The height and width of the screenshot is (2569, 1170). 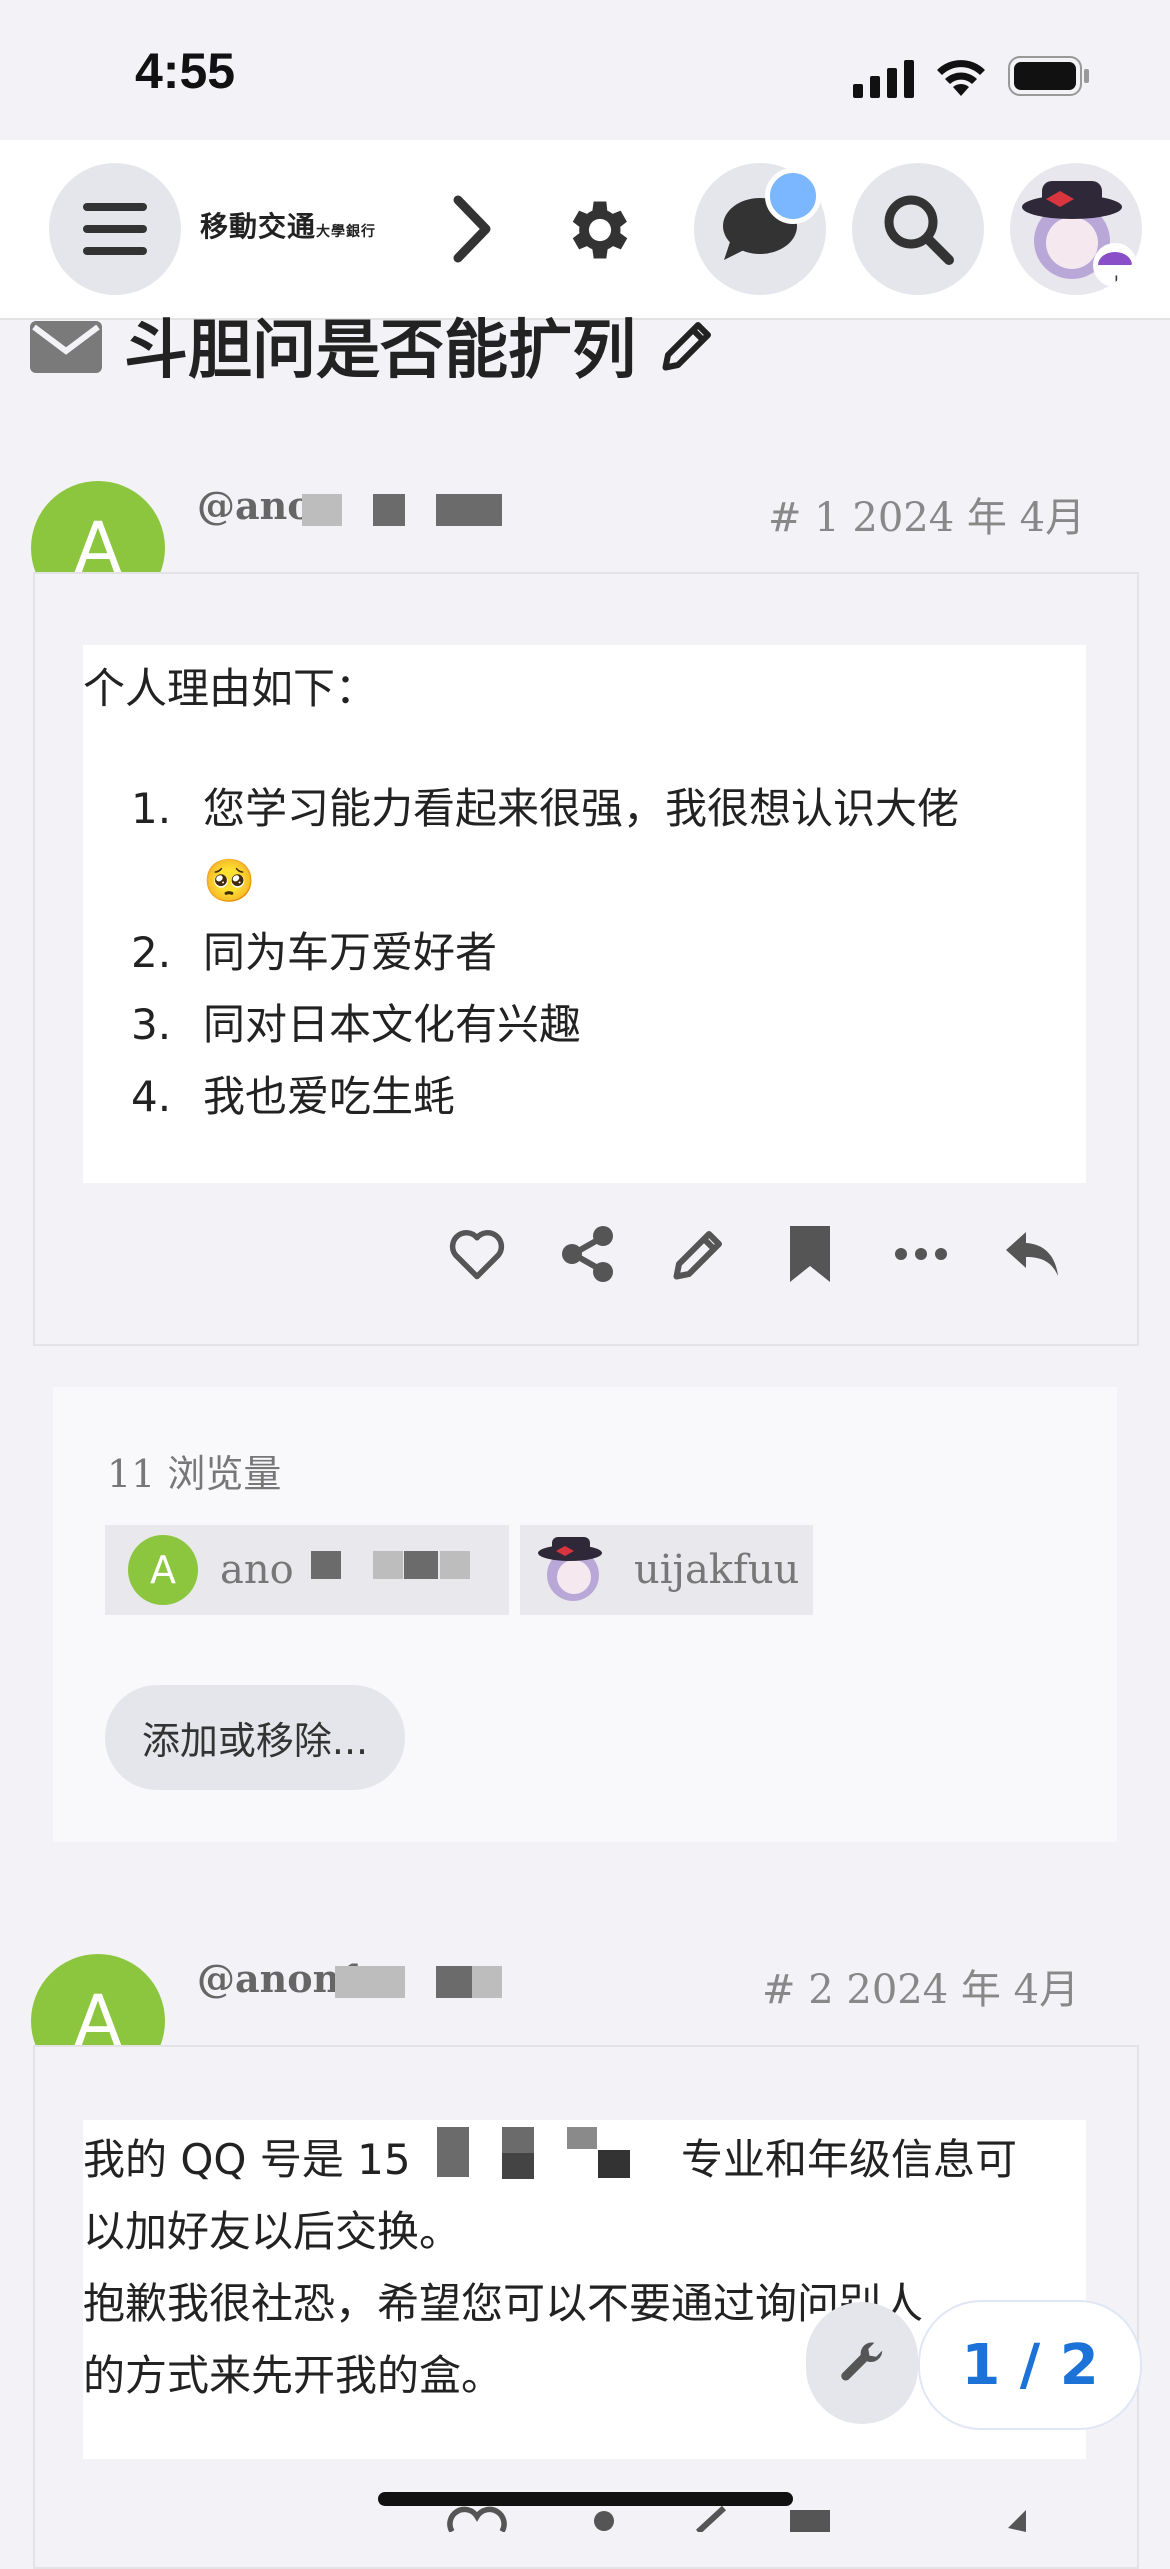 I want to click on viewer-chip: uijakfuu, so click(x=666, y=1570).